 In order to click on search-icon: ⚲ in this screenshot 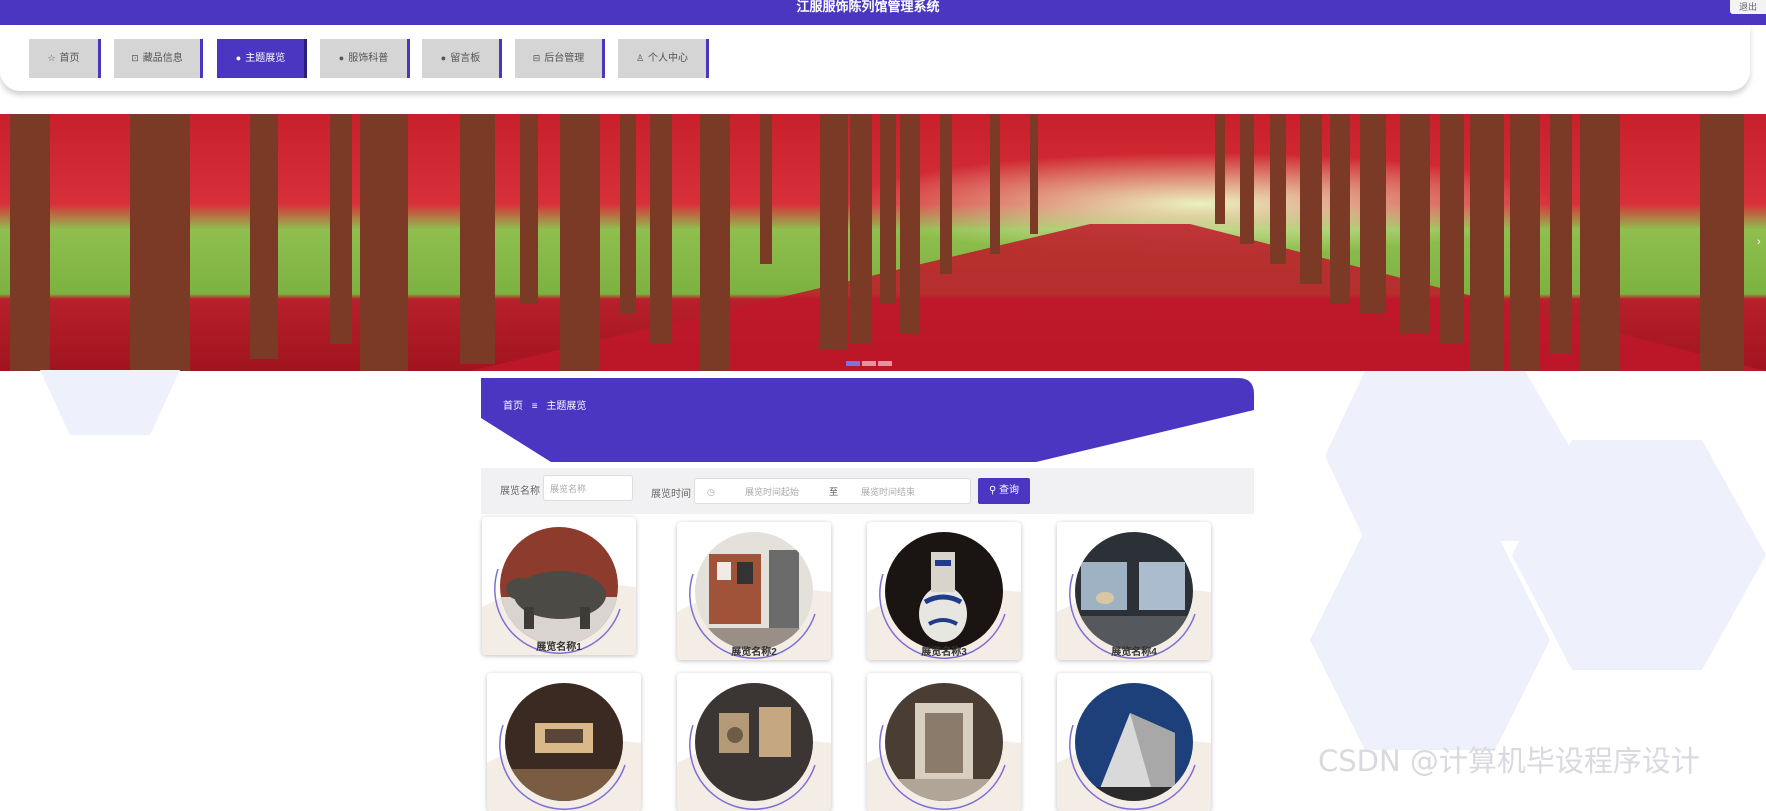, I will do `click(994, 490)`.